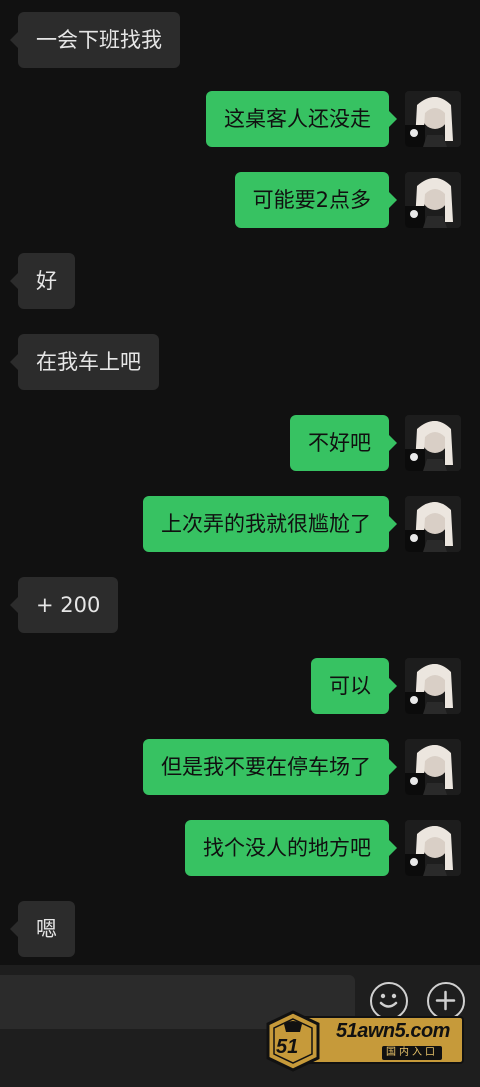 This screenshot has width=480, height=1087. What do you see at coordinates (354, 686) in the screenshot?
I see `message-bubble-sent: 可以` at bounding box center [354, 686].